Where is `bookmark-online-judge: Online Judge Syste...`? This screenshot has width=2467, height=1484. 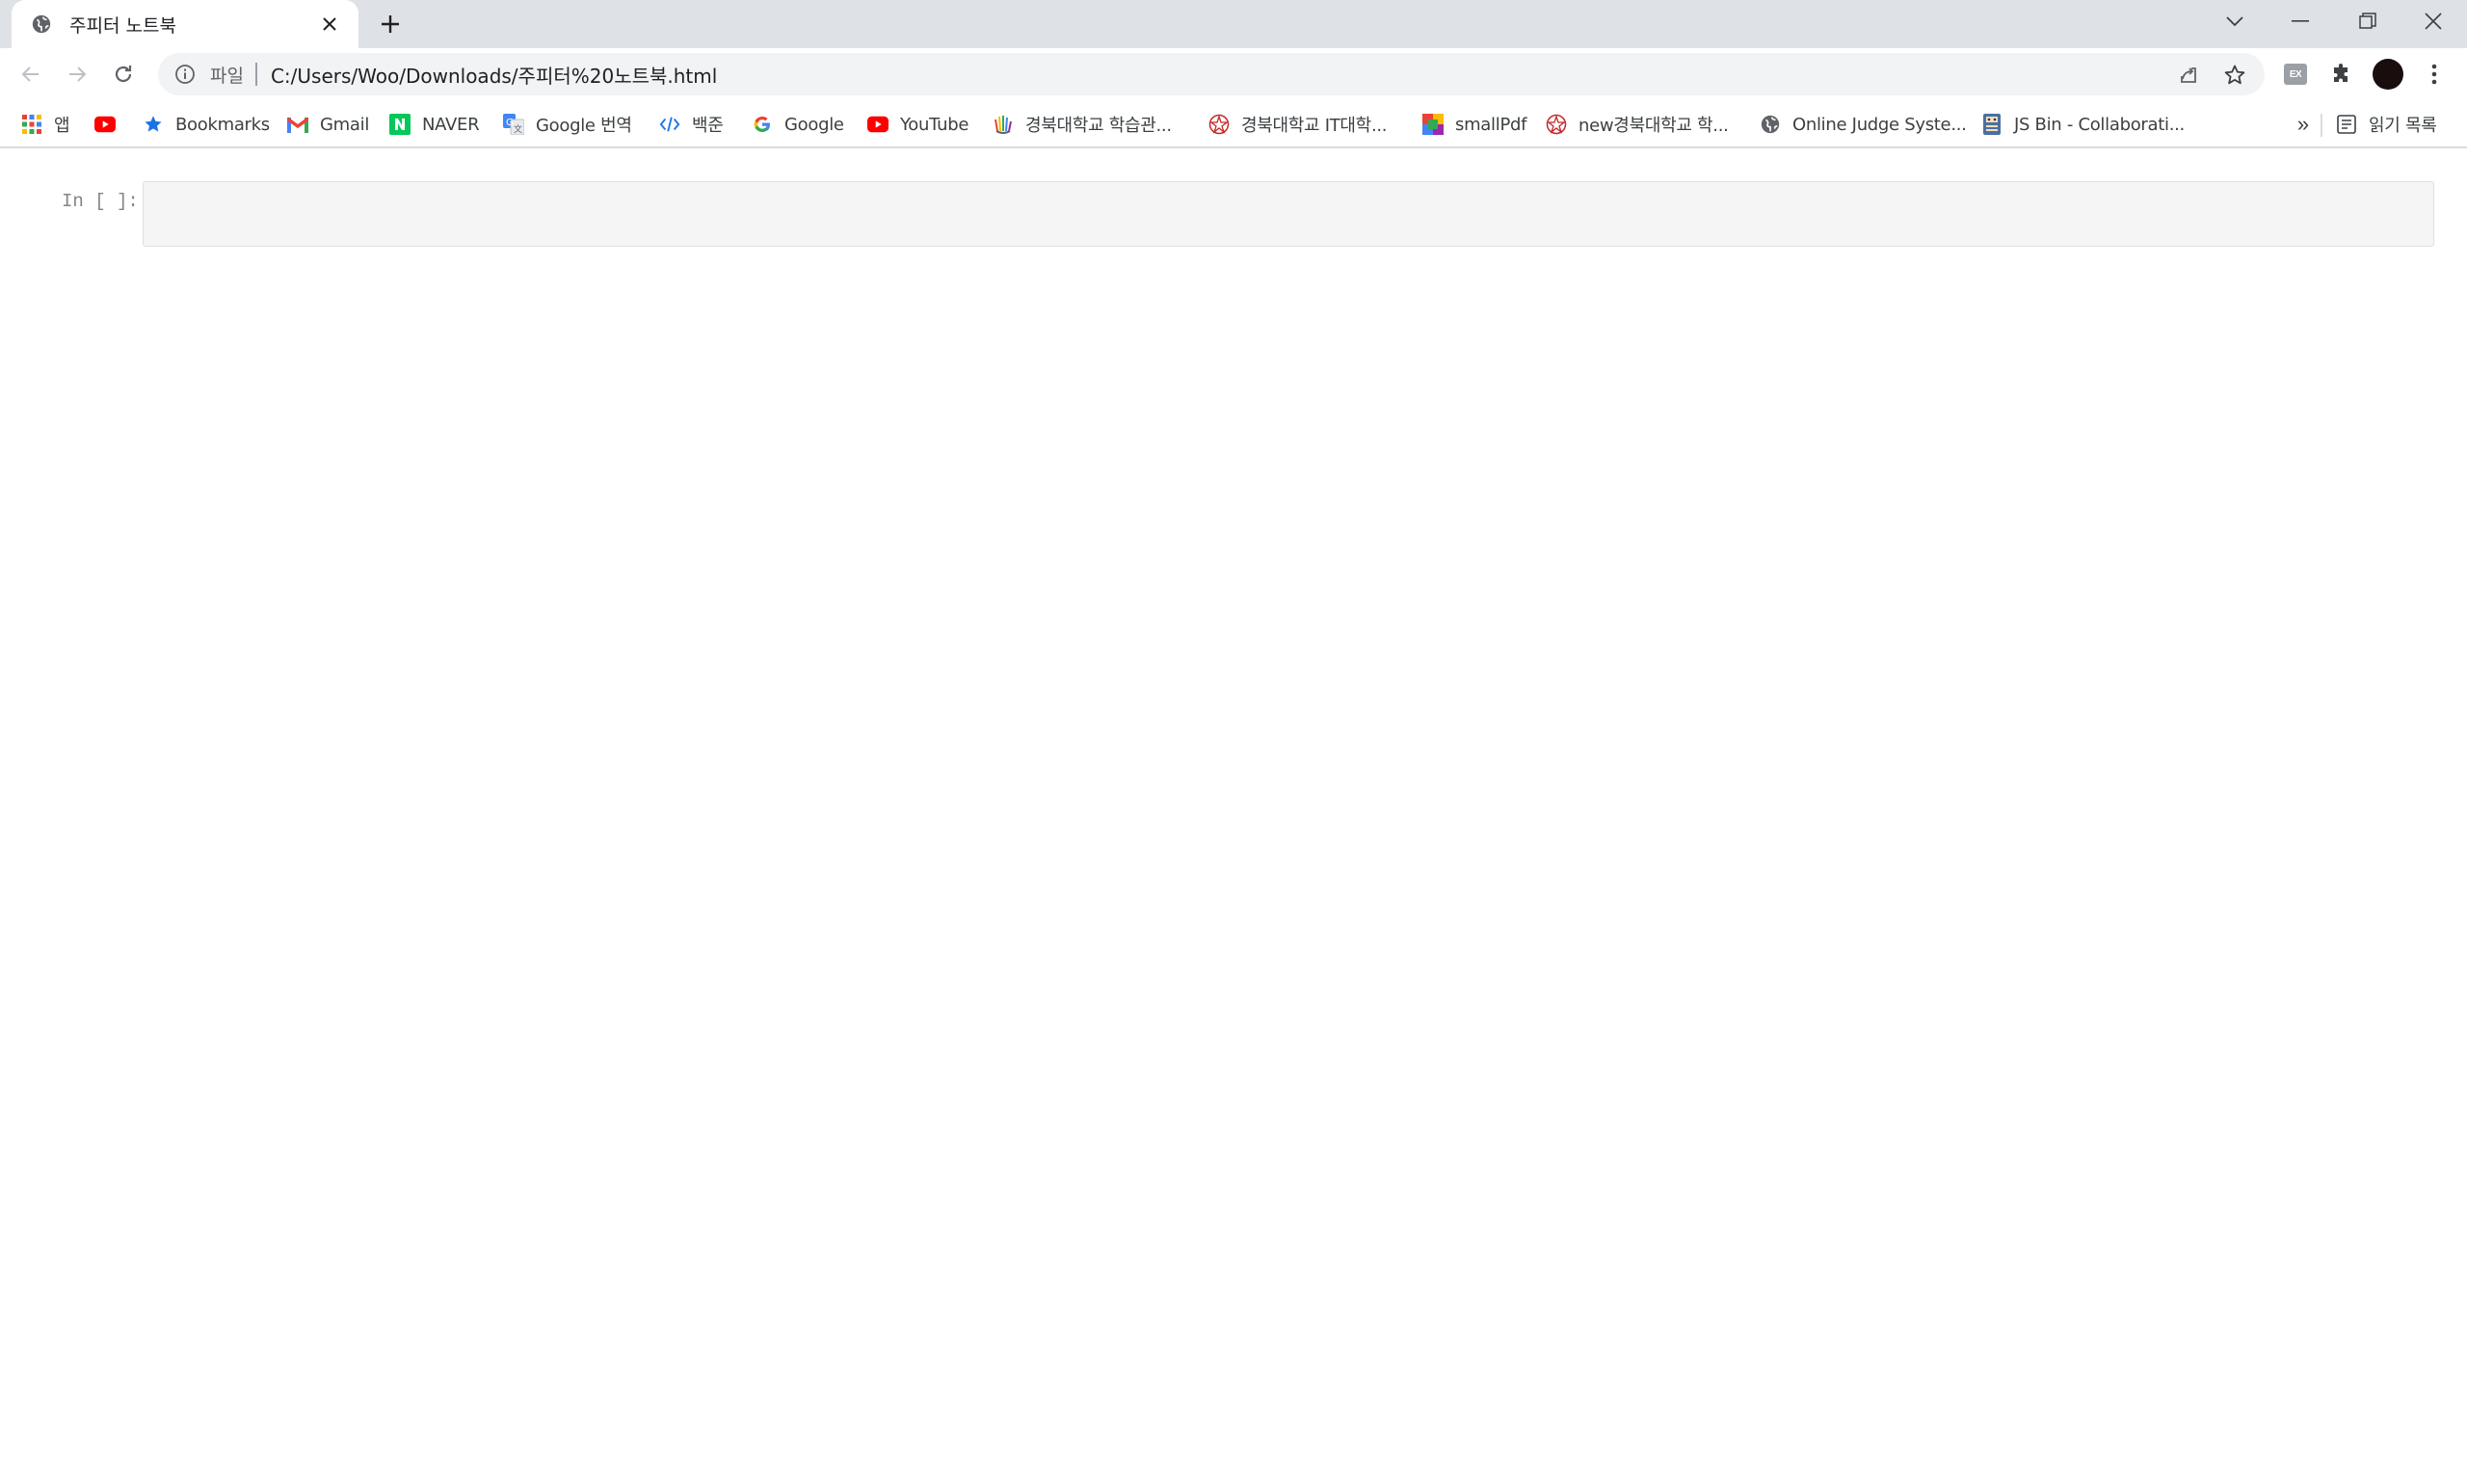 bookmark-online-judge: Online Judge Syste... is located at coordinates (1863, 125).